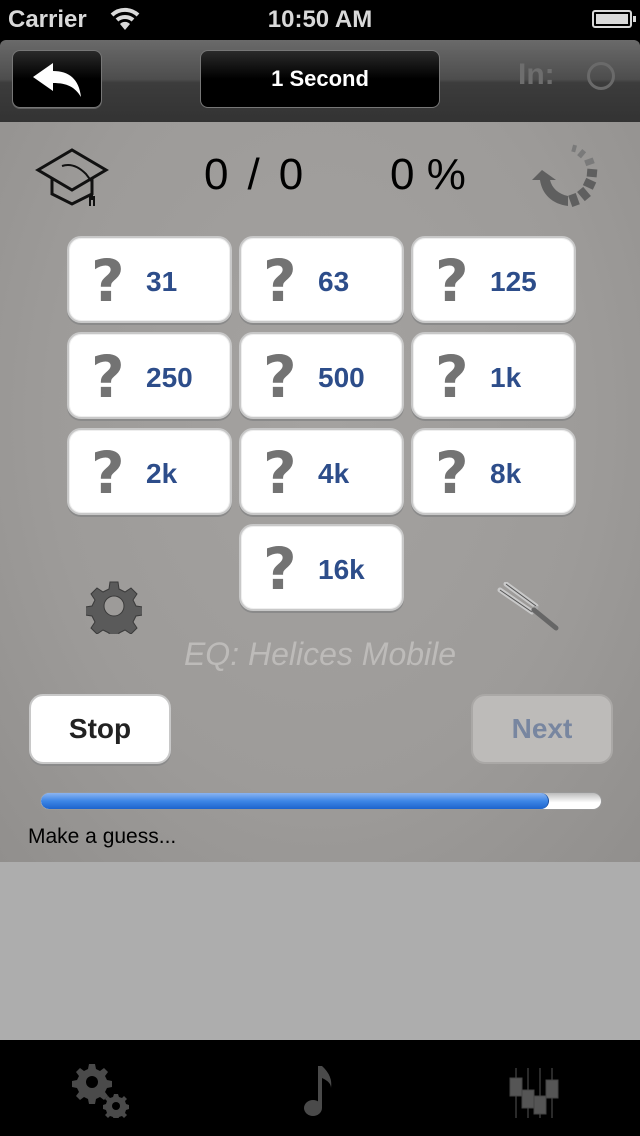 This screenshot has height=1136, width=640. What do you see at coordinates (428, 174) in the screenshot?
I see `percent-display: 0 %` at bounding box center [428, 174].